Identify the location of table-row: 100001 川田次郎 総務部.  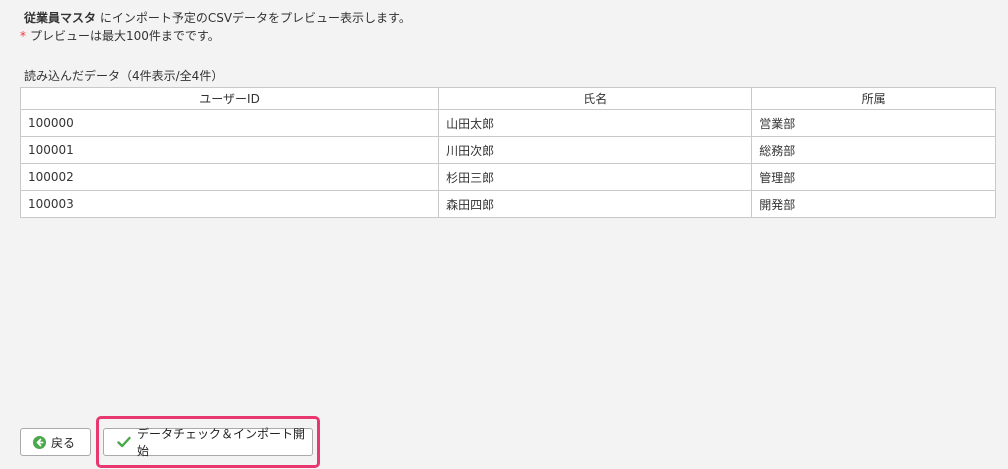
(507, 150).